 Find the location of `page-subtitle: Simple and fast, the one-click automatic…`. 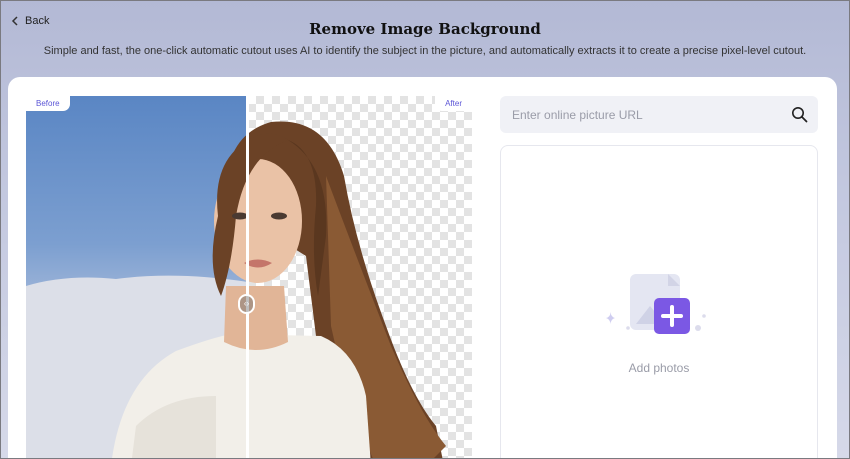

page-subtitle: Simple and fast, the one-click automatic… is located at coordinates (425, 51).